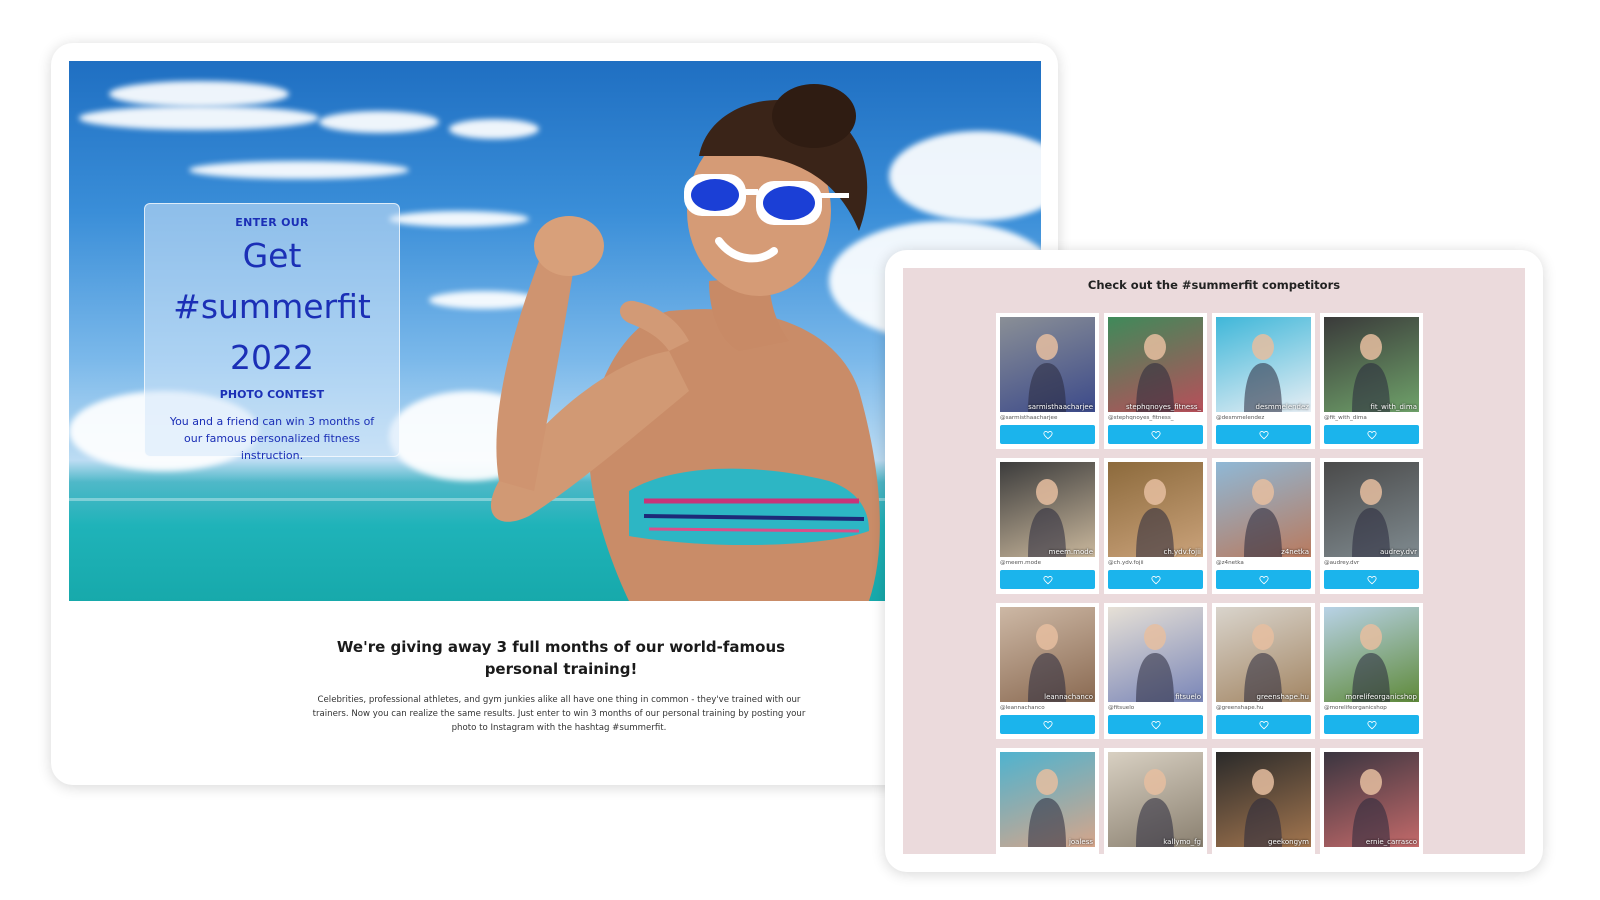 This screenshot has height=900, width=1600. I want to click on competitor-handle: @stephqnoyes_fitness_, so click(1141, 418).